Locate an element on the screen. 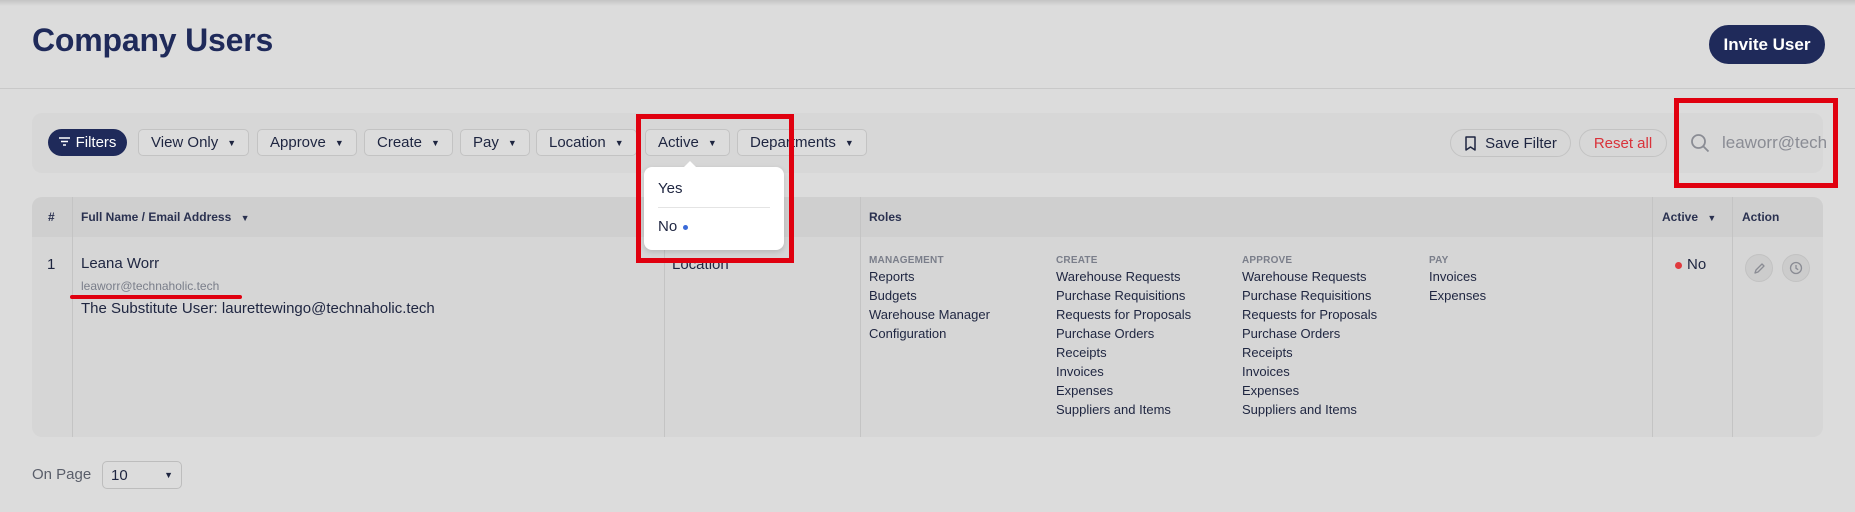  status-dot is located at coordinates (1678, 265).